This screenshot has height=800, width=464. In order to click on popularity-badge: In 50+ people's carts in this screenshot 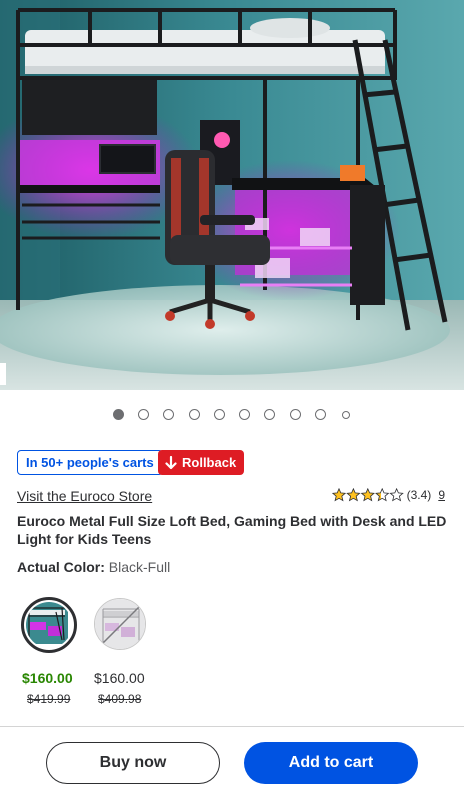, I will do `click(90, 462)`.